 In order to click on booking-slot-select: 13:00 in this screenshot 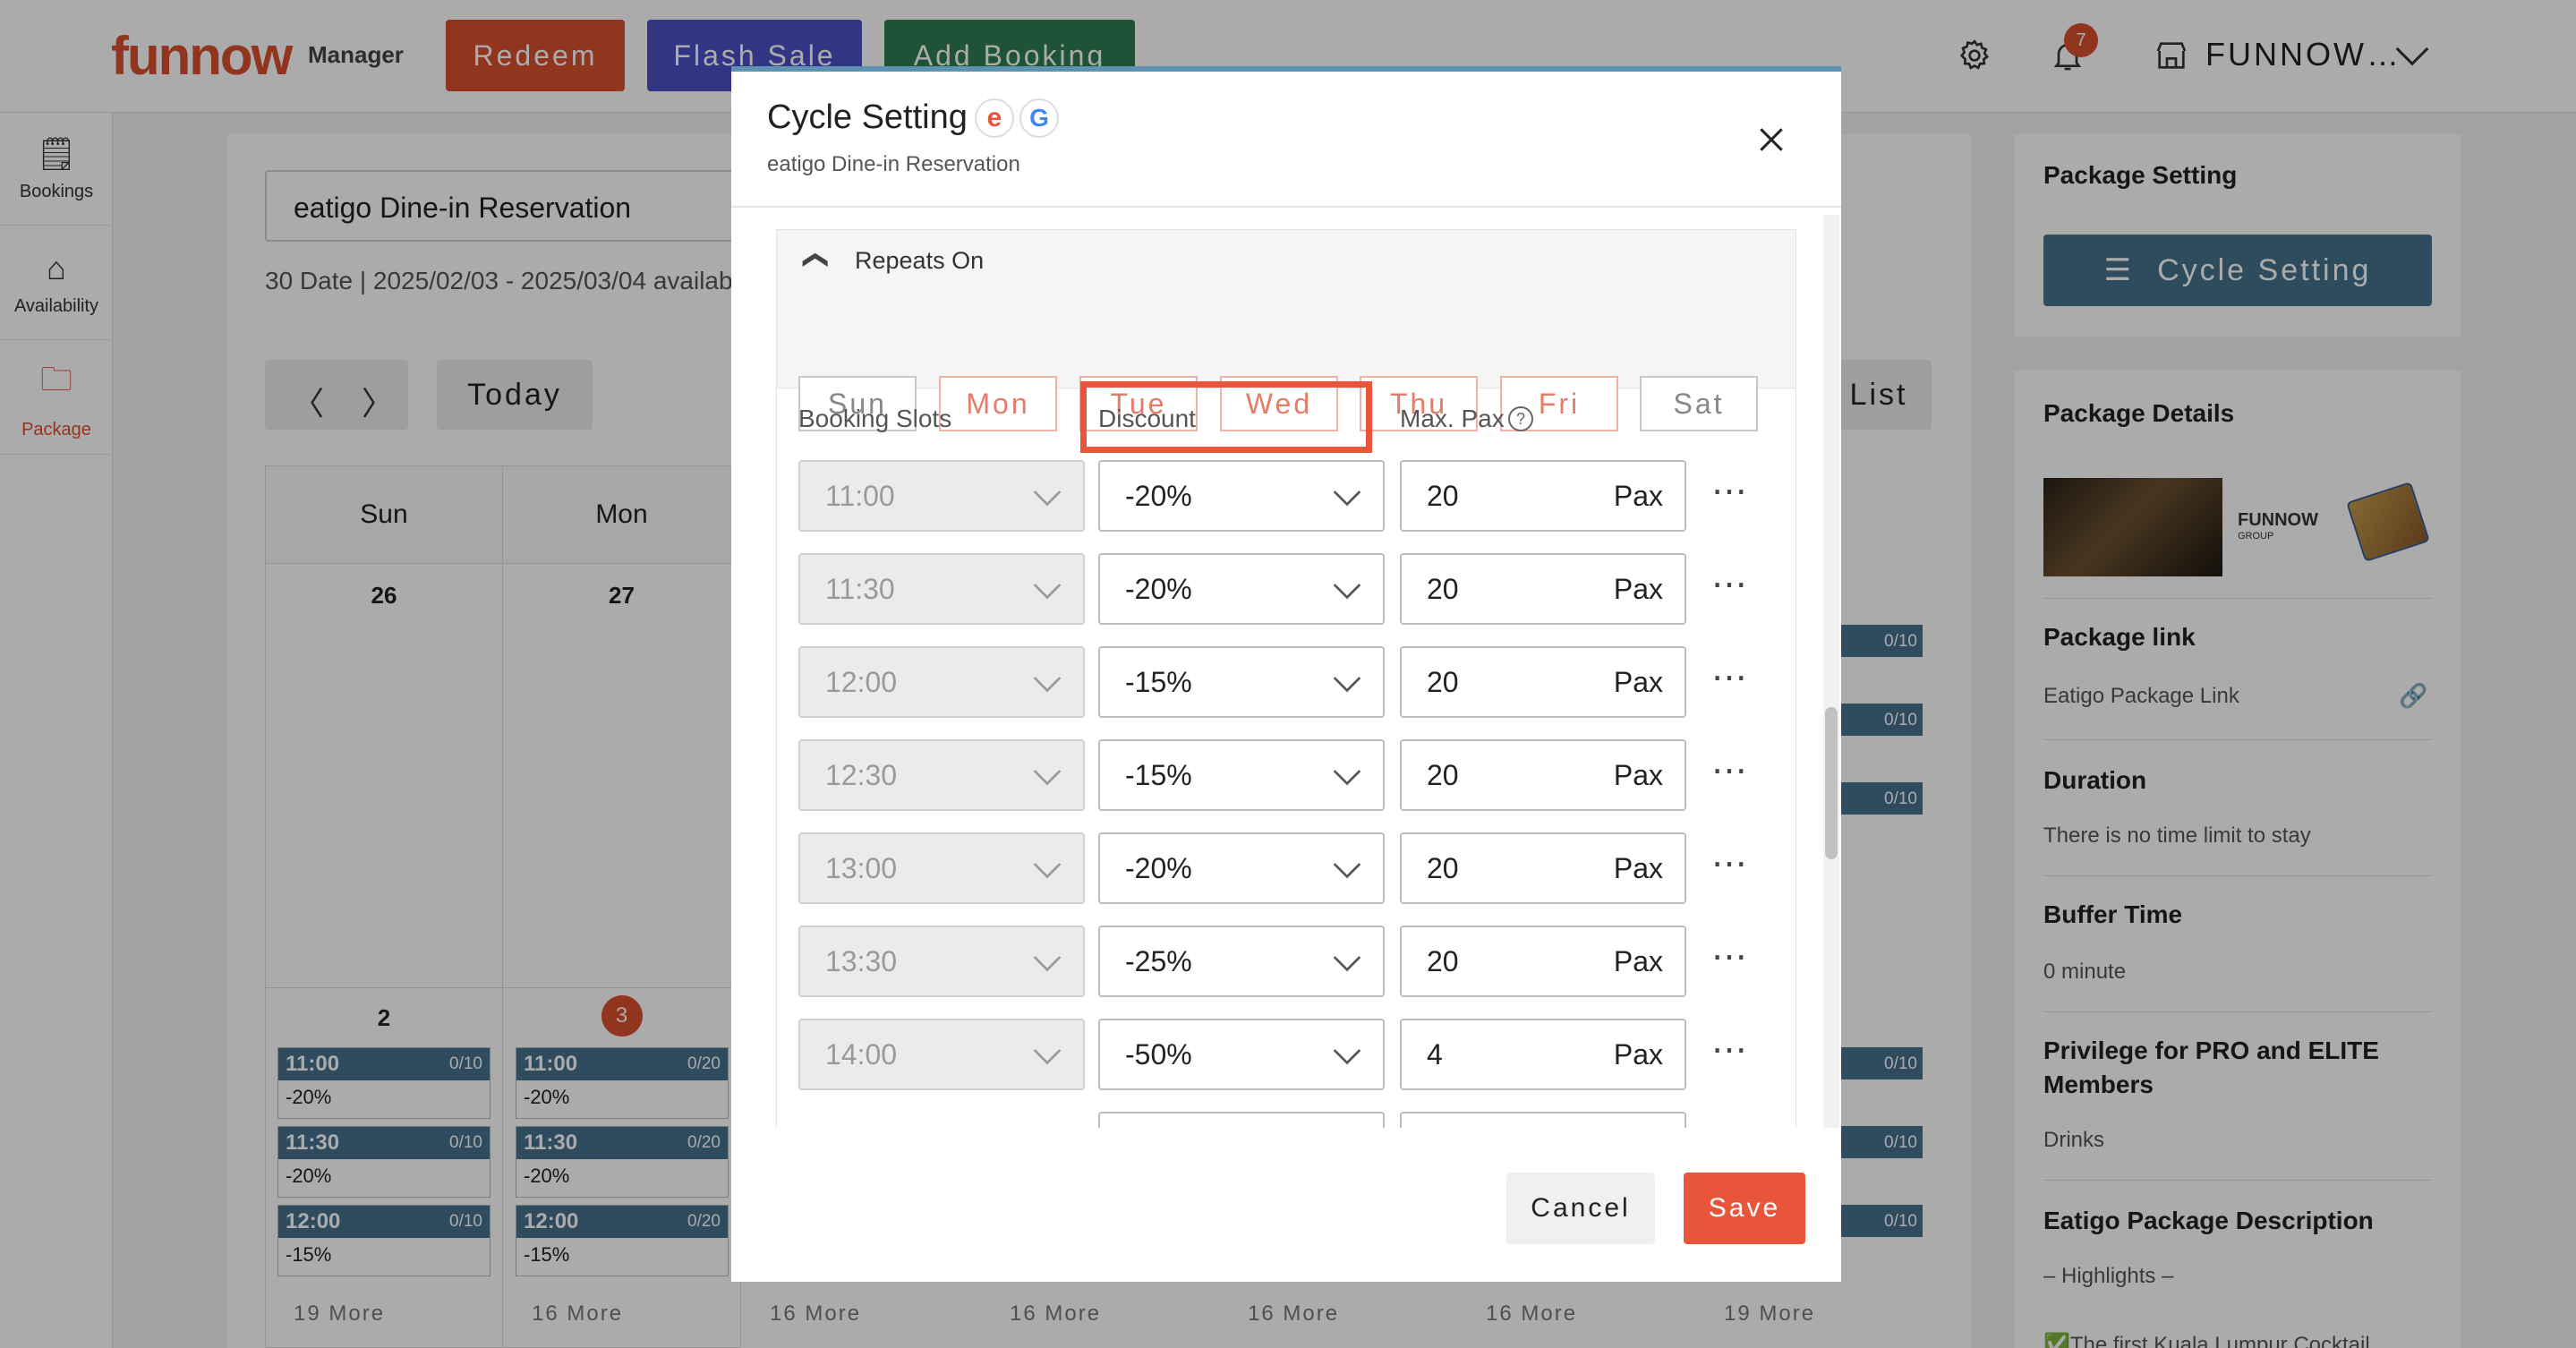, I will do `click(941, 868)`.